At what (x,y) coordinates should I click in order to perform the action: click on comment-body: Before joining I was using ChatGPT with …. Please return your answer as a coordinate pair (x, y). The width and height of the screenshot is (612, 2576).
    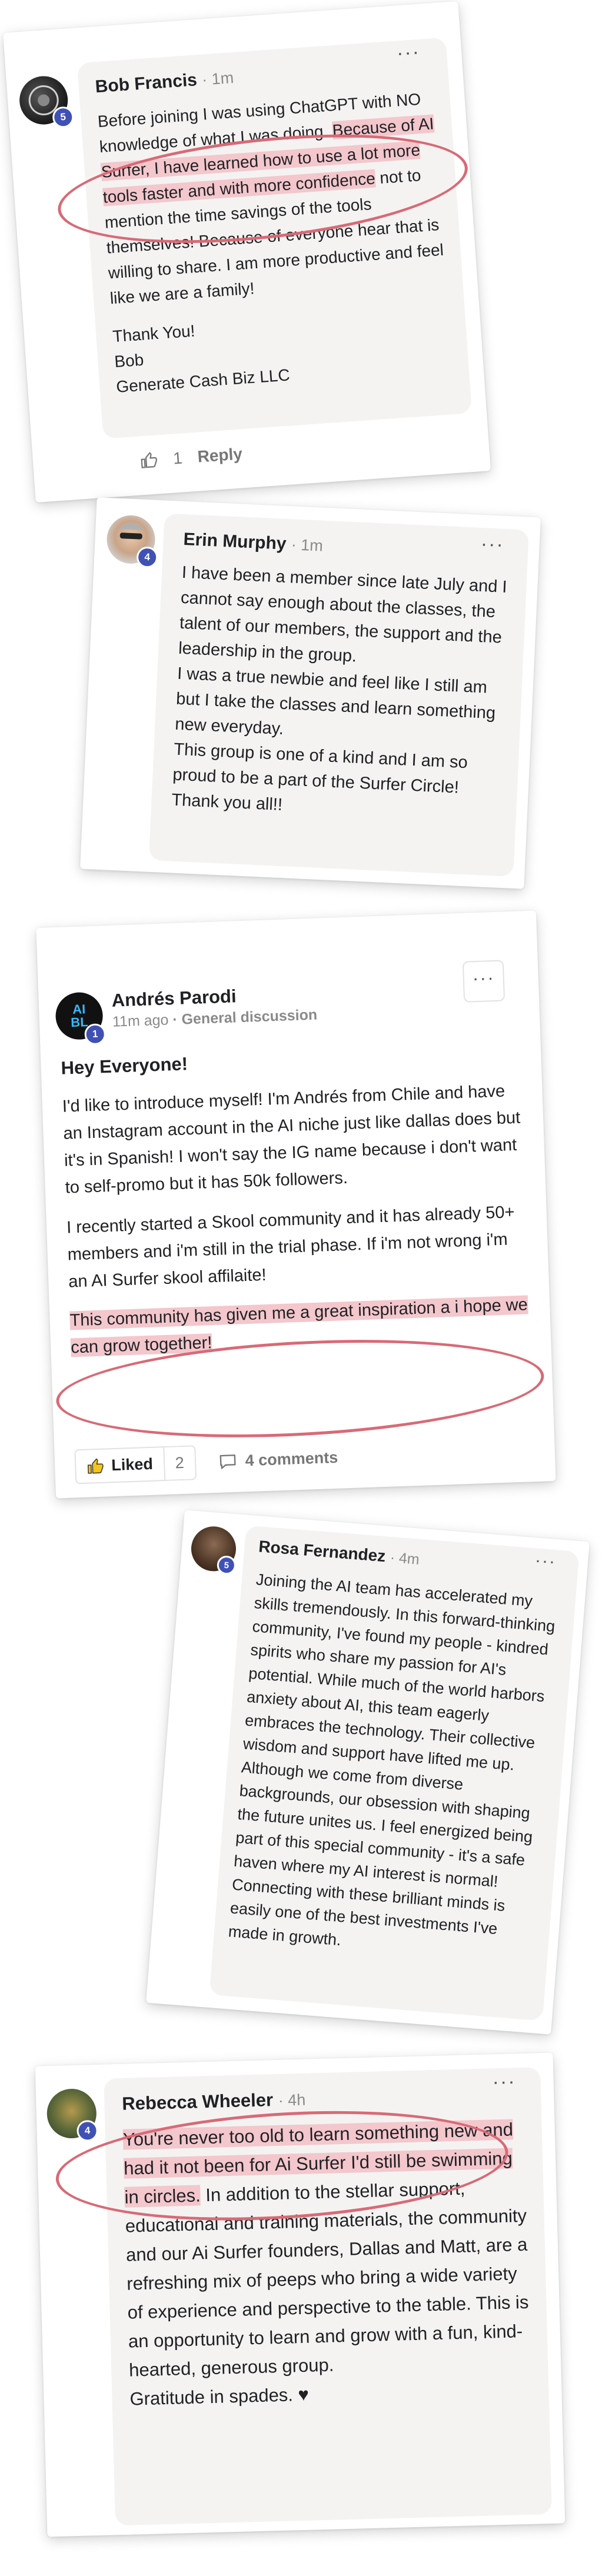
    Looking at the image, I should click on (270, 243).